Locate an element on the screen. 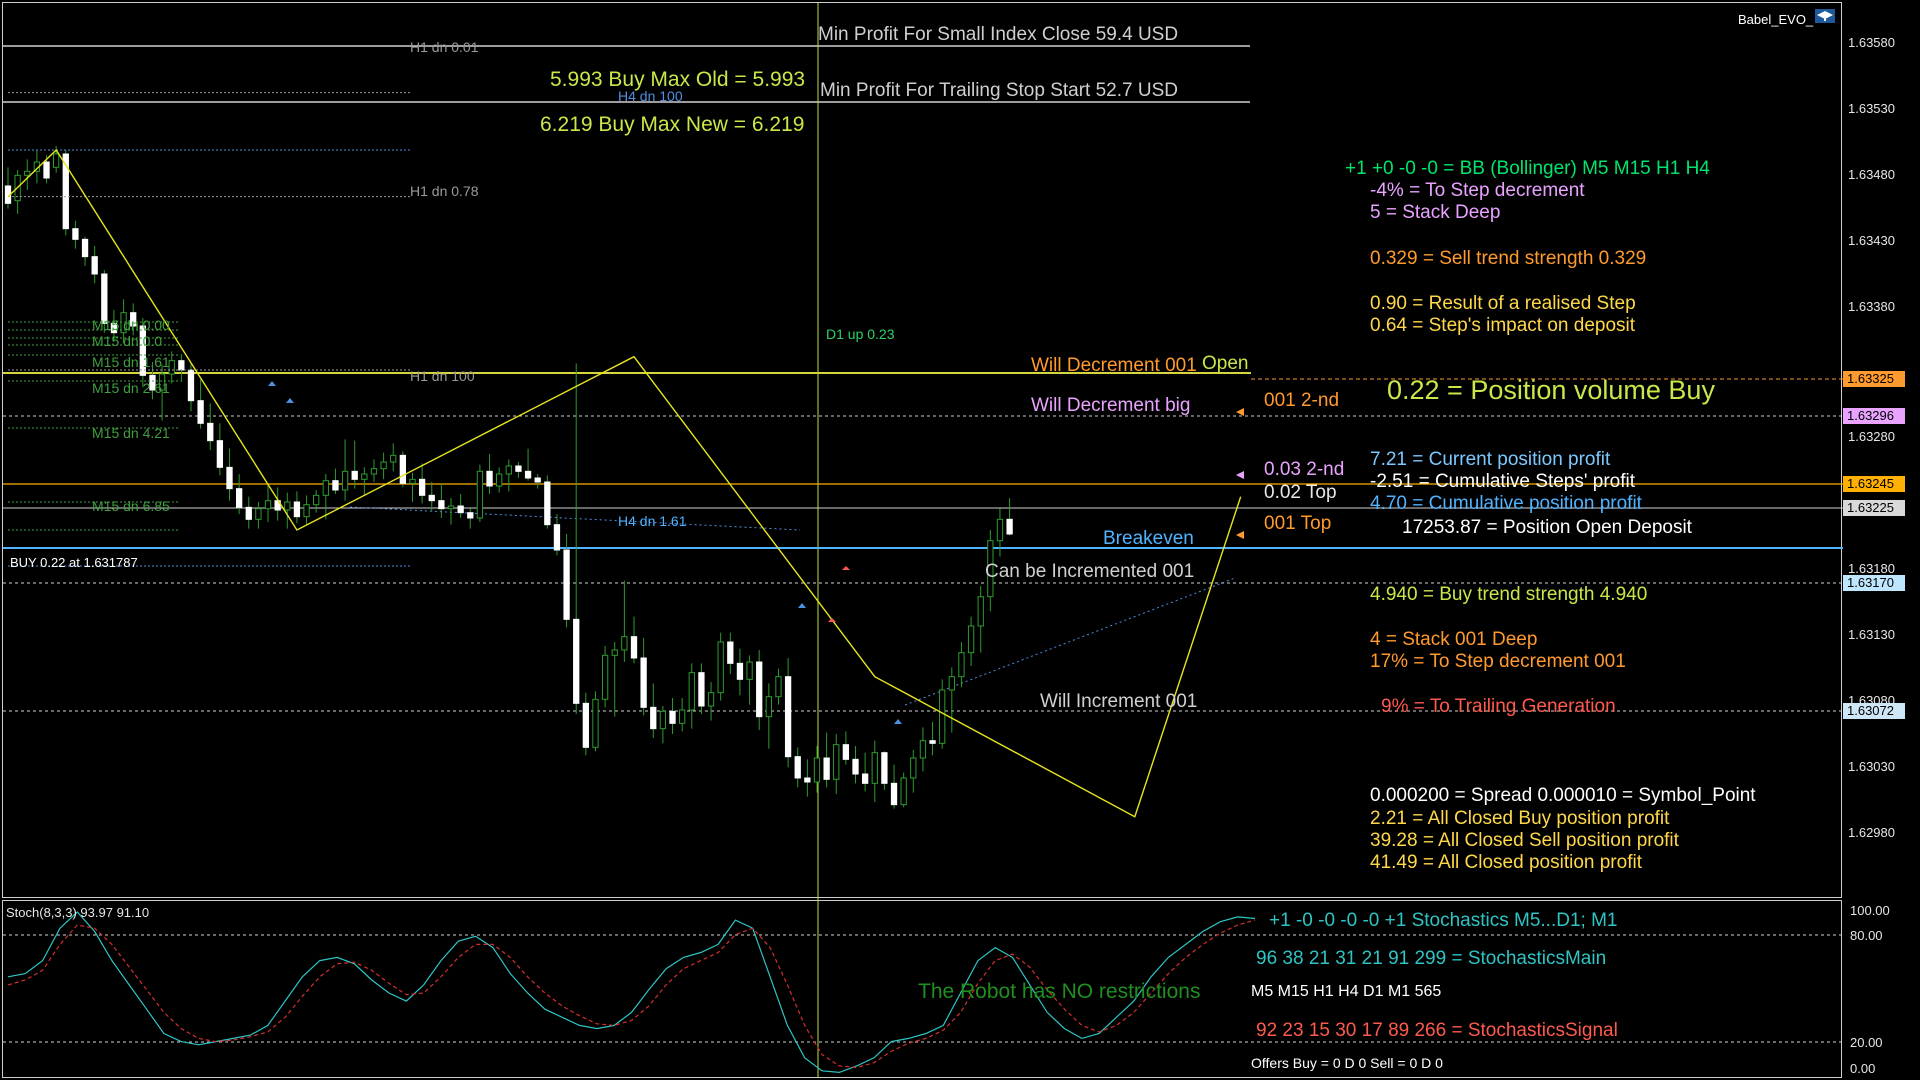  will-decrement-big: Will Decrement big is located at coordinates (1111, 405).